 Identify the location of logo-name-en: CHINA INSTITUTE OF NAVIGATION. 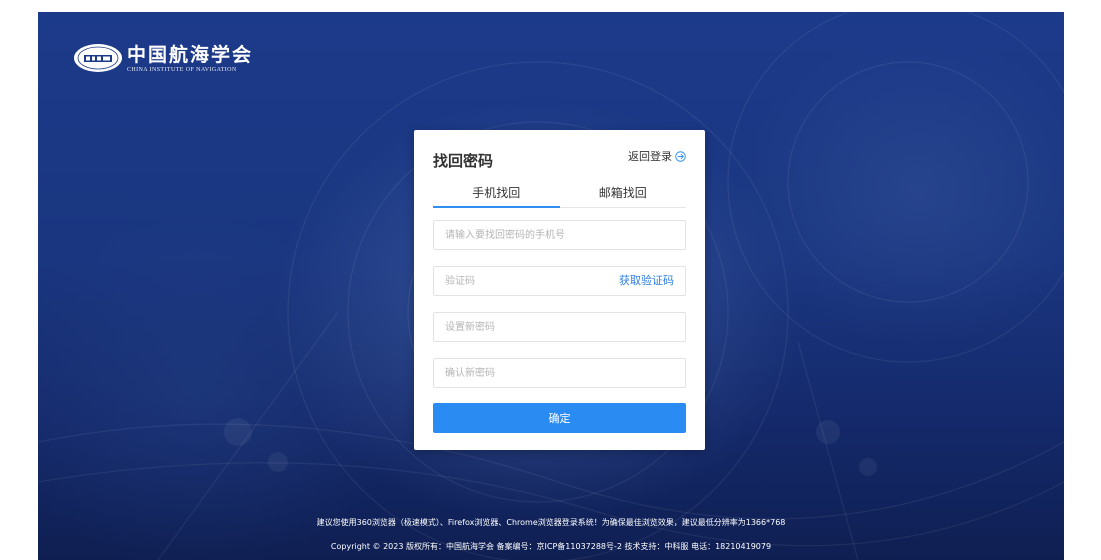
(182, 69).